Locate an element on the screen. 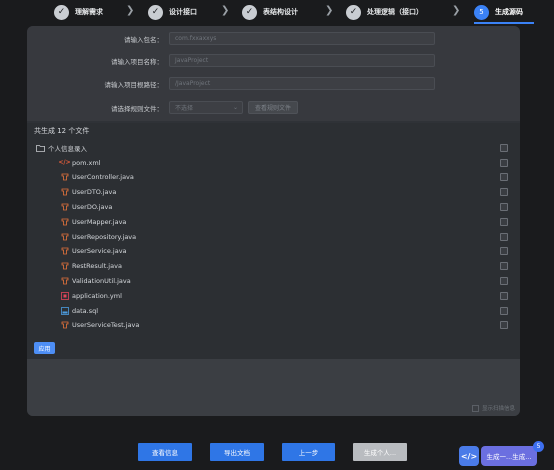 This screenshot has width=554, height=470. project-name-row: 请输入项目名称： JavaProject is located at coordinates (231, 60).